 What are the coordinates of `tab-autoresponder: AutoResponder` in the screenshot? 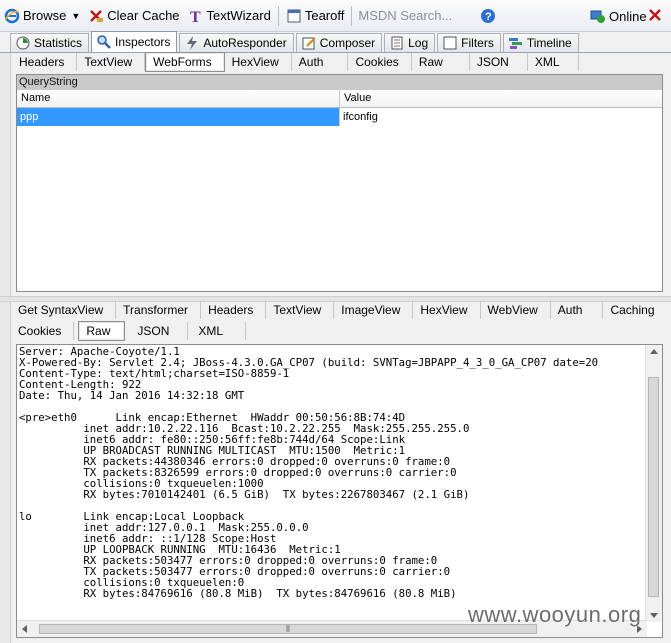 It's located at (236, 42).